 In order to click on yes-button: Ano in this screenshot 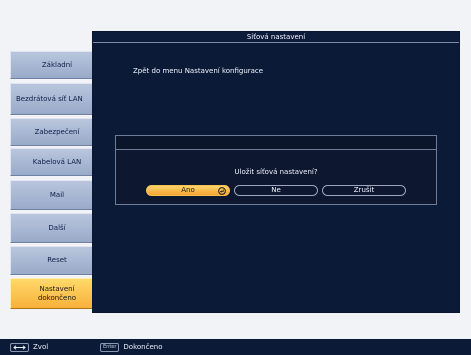, I will do `click(188, 190)`.